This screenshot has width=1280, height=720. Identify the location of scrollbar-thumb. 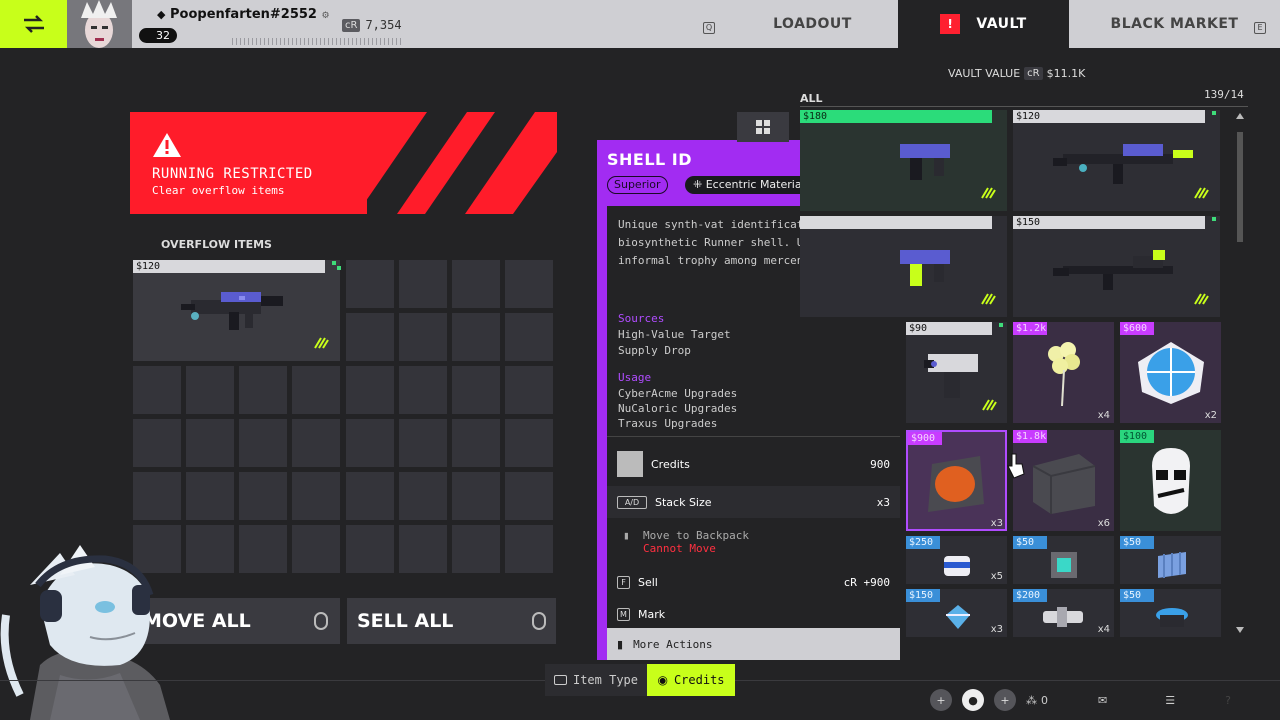
(1240, 187).